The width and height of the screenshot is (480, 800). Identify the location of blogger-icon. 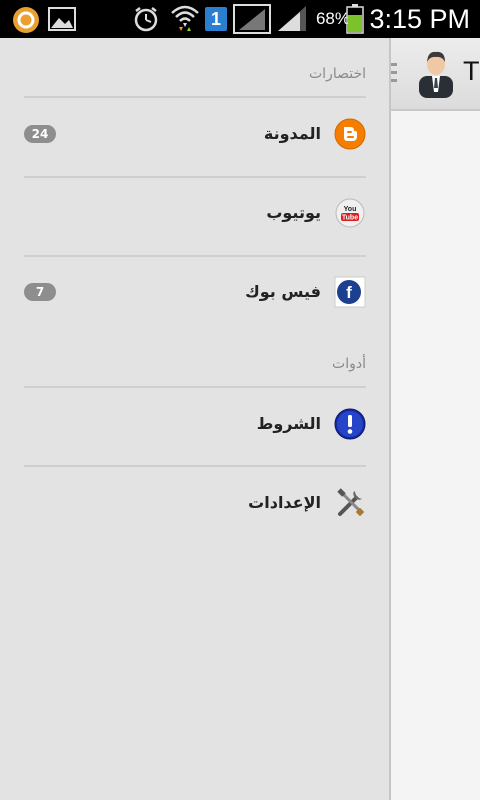
(350, 134).